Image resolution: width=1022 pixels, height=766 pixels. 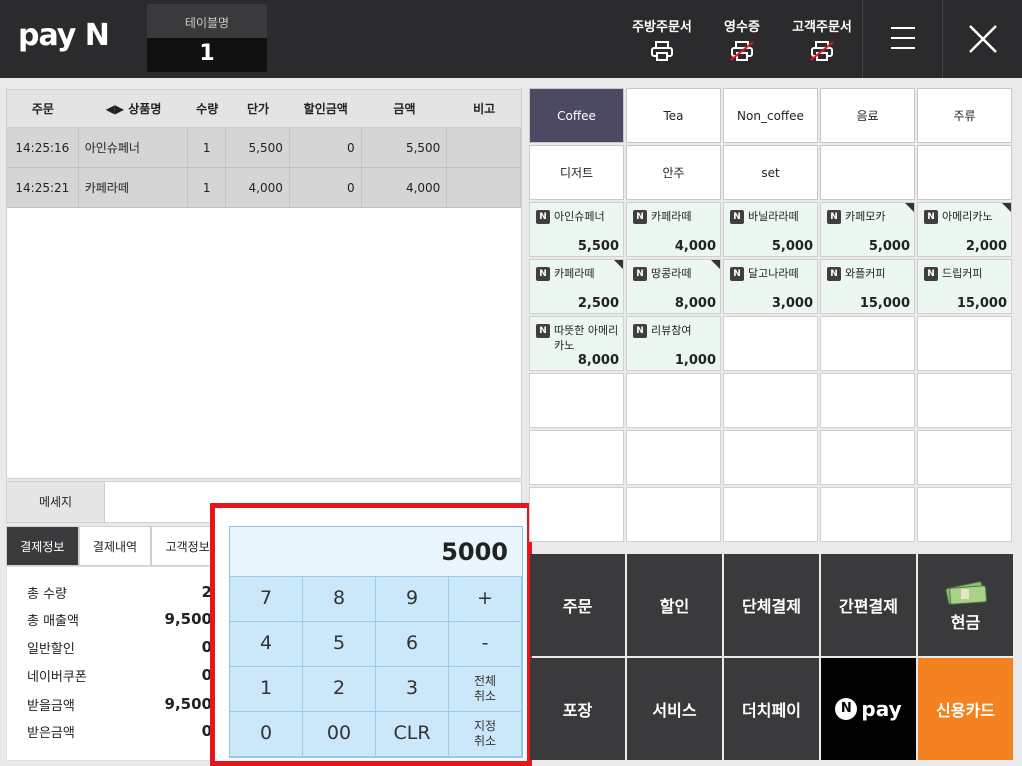 I want to click on numpad-key-6: 6, so click(x=412, y=644).